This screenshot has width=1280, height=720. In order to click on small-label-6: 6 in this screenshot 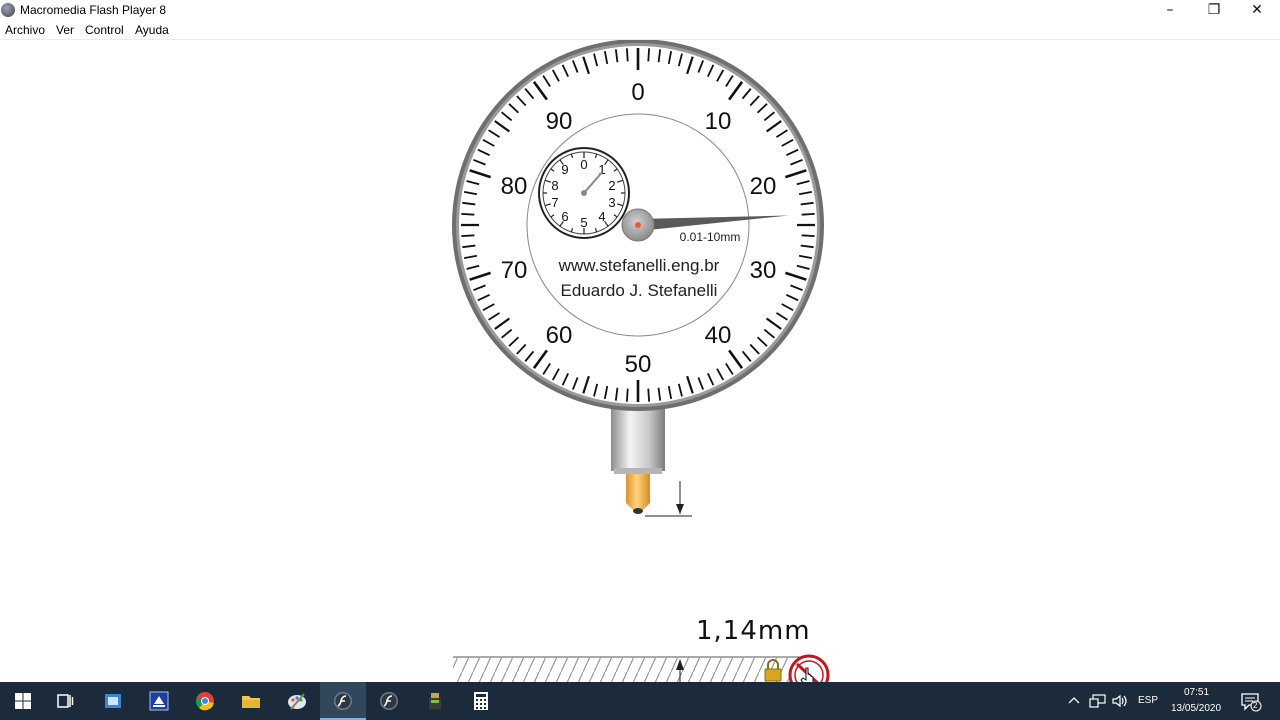, I will do `click(564, 216)`.